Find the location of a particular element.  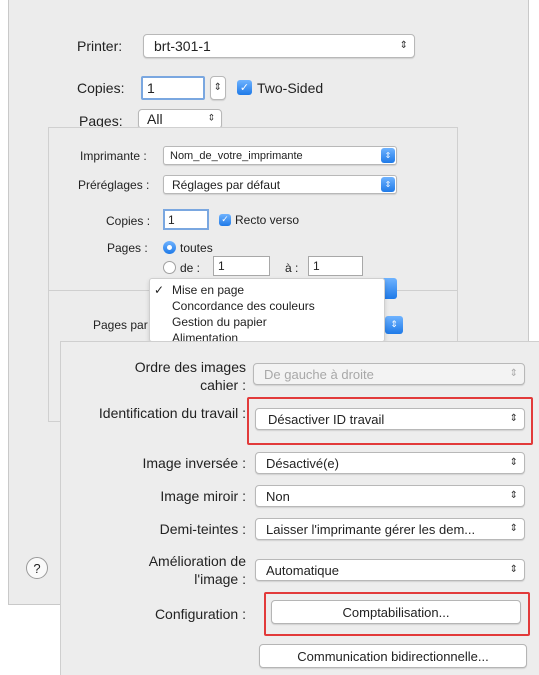

fr-copies-value: 1 is located at coordinates (171, 220).